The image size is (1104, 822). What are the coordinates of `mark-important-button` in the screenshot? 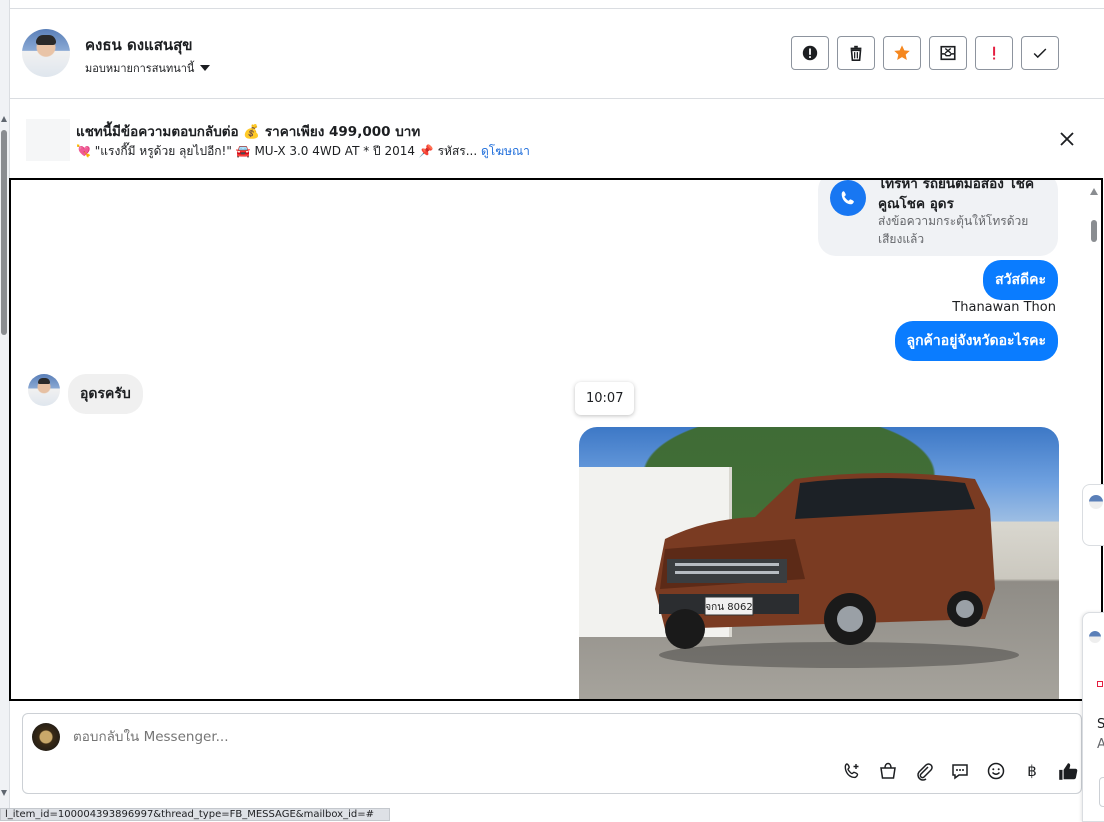 It's located at (994, 53).